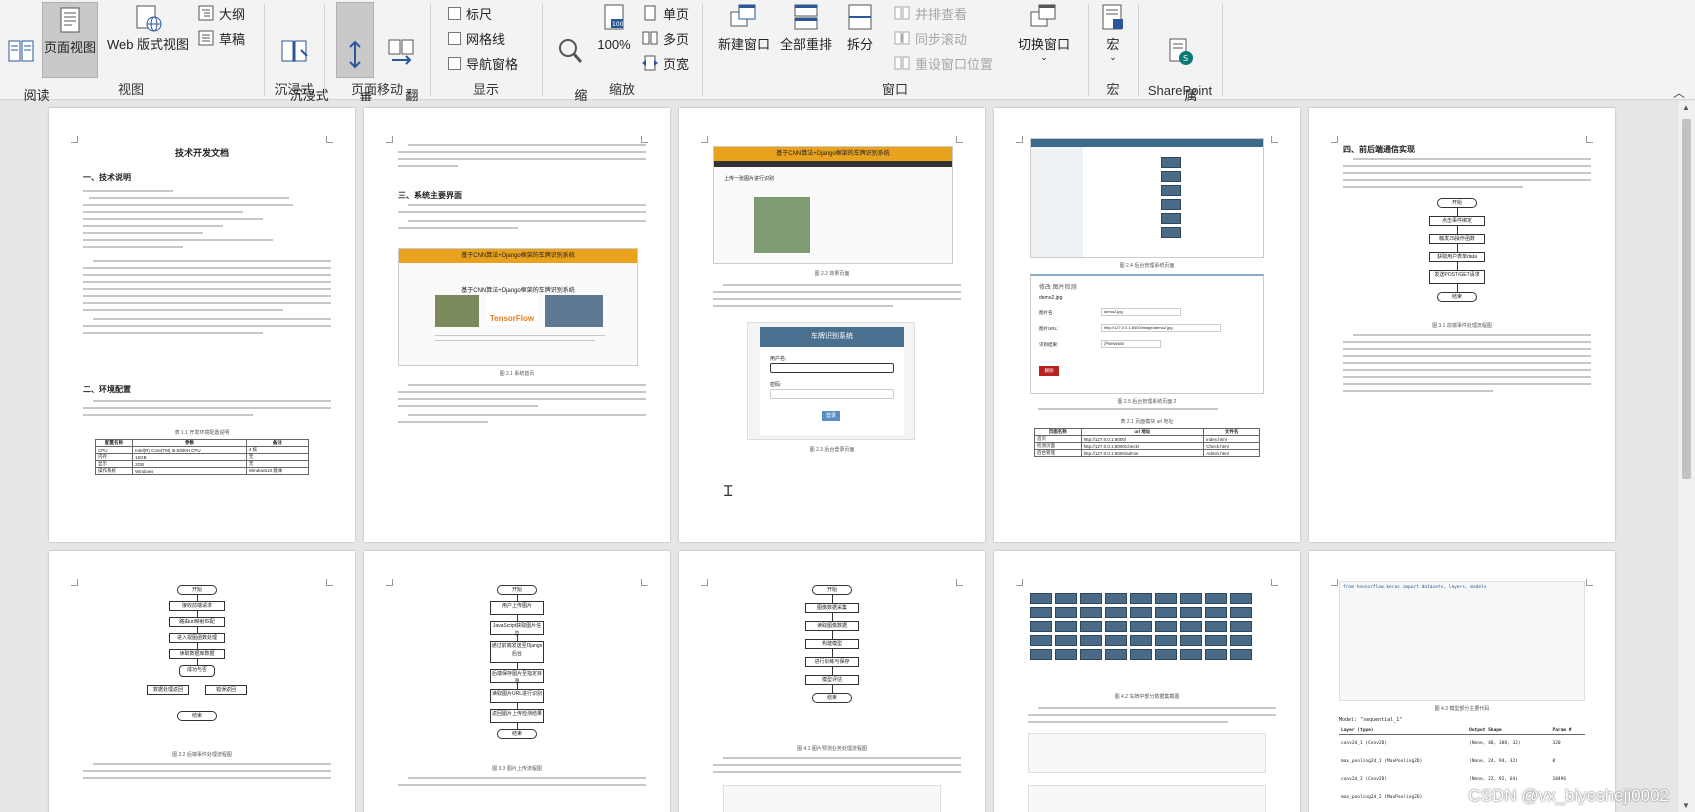 This screenshot has width=1695, height=812. Describe the element at coordinates (189, 457) in the screenshot. I see `table-cell: 16GB` at that location.